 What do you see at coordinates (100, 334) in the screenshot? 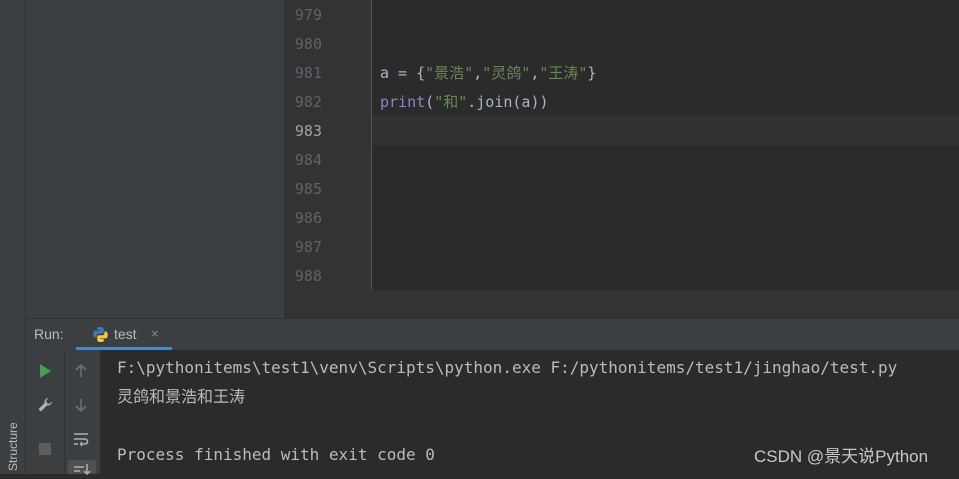
I see `python-icon` at bounding box center [100, 334].